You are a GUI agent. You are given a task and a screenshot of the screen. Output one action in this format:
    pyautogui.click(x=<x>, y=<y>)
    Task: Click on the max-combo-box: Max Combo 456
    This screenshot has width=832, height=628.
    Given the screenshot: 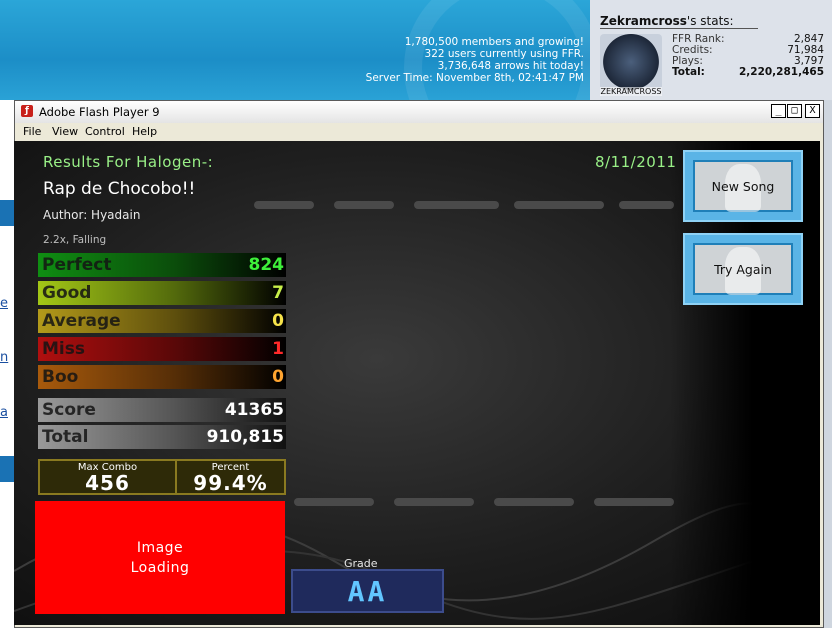 What is the action you would take?
    pyautogui.click(x=107, y=477)
    